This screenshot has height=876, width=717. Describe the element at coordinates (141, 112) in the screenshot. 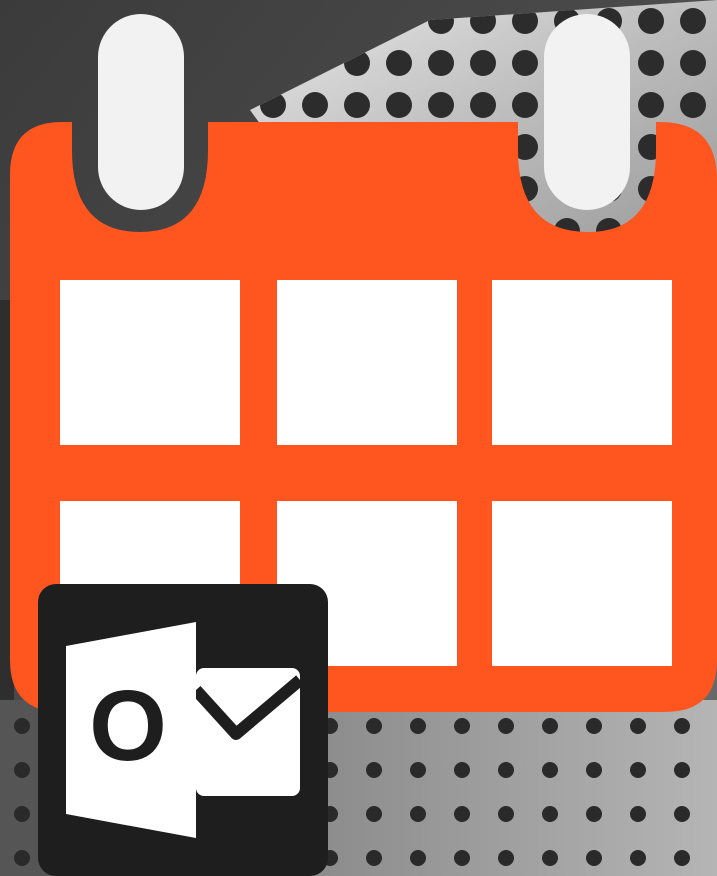

I see `binder-ring-left` at that location.